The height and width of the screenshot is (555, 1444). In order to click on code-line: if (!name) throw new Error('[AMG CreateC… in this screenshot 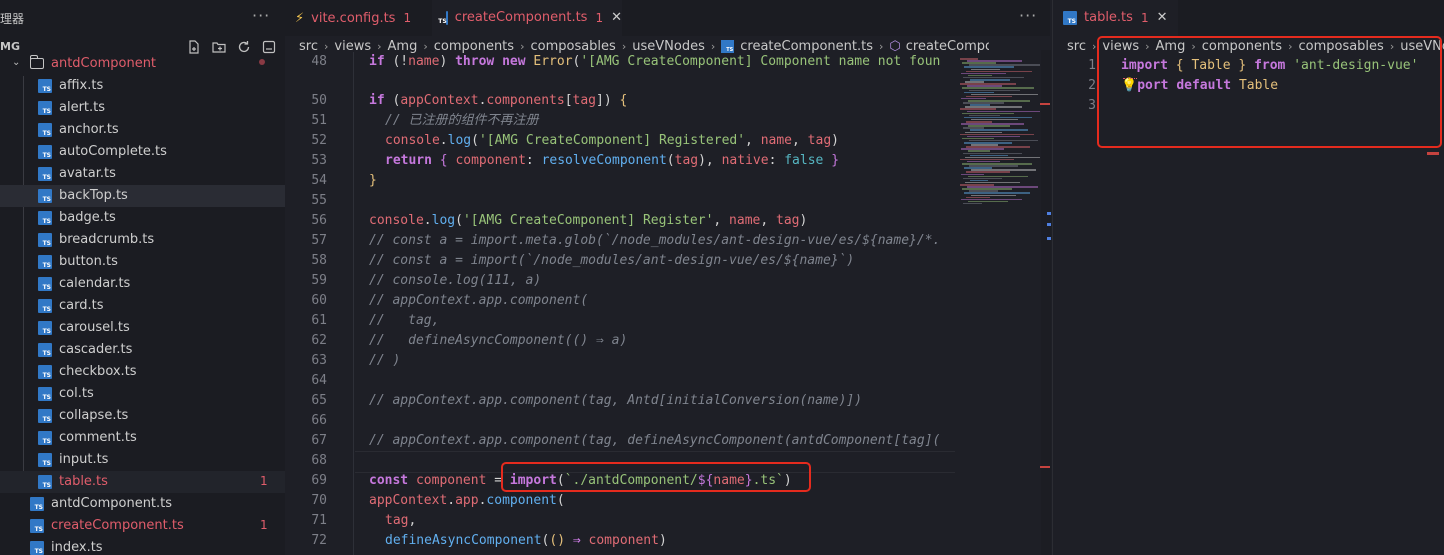, I will do `click(655, 61)`.